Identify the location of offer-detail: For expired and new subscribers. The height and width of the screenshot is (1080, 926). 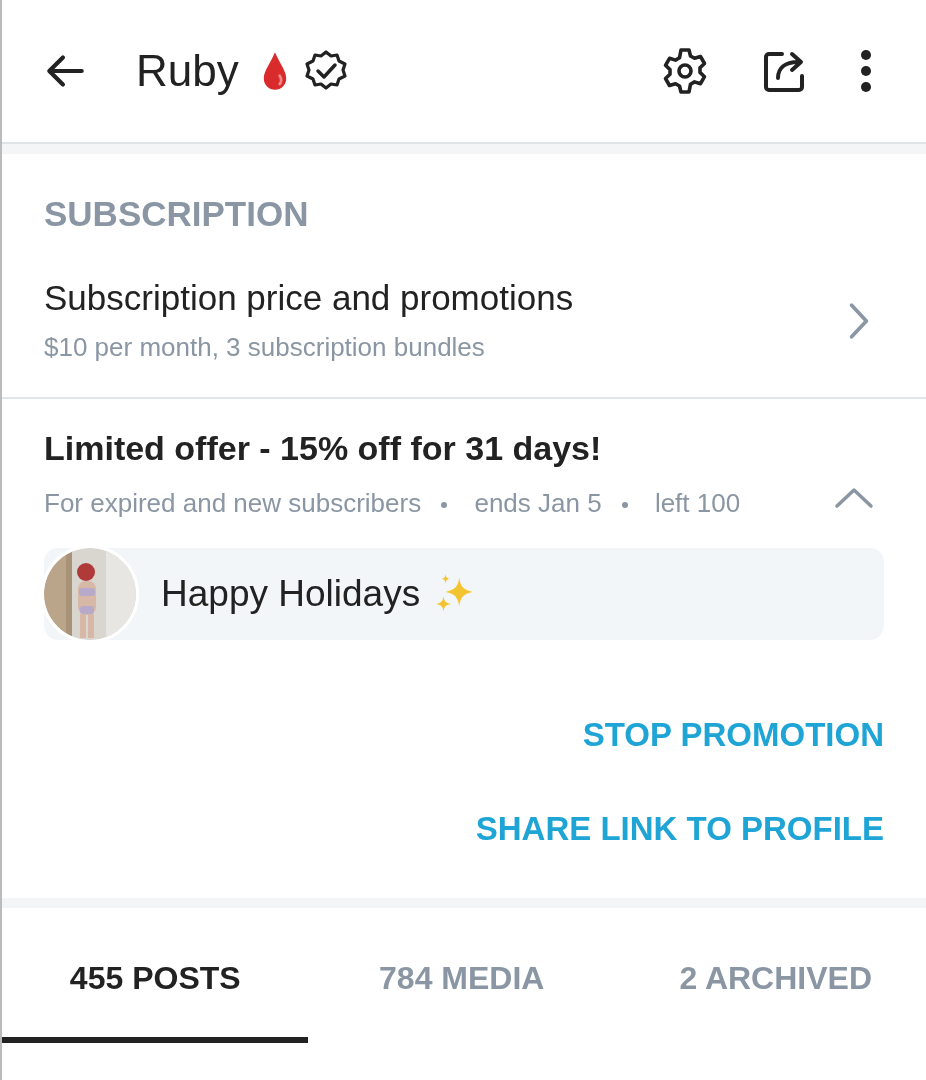
(233, 503).